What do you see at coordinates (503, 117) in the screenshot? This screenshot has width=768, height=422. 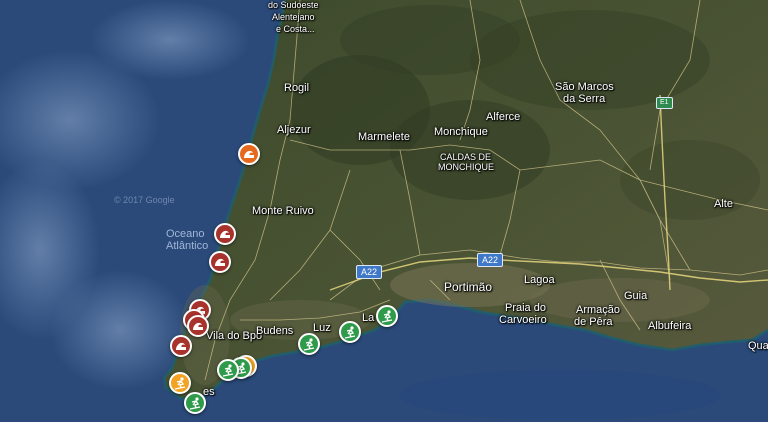 I see `place-label-alferce: Alferce` at bounding box center [503, 117].